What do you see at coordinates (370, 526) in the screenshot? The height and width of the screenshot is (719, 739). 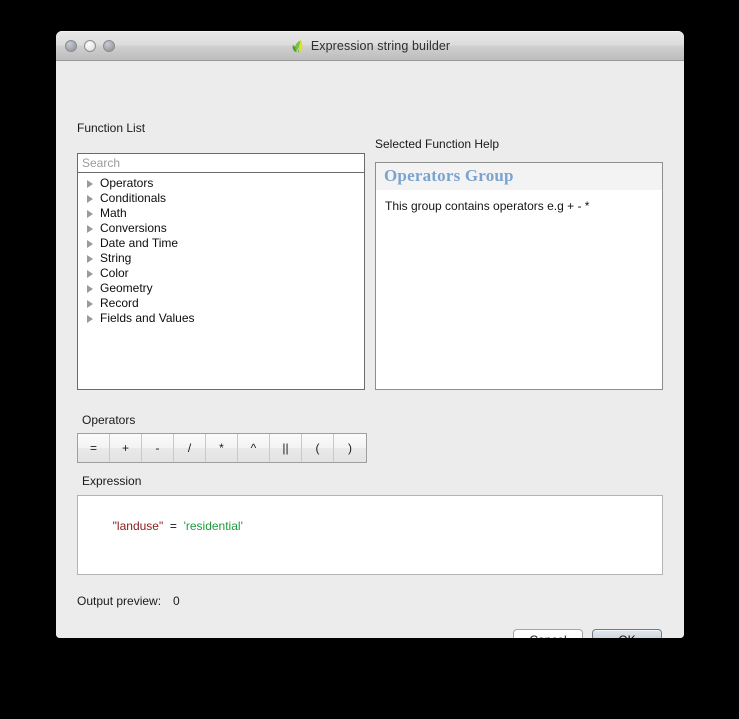 I see `expression-text: "landuse" = 'residential'` at bounding box center [370, 526].